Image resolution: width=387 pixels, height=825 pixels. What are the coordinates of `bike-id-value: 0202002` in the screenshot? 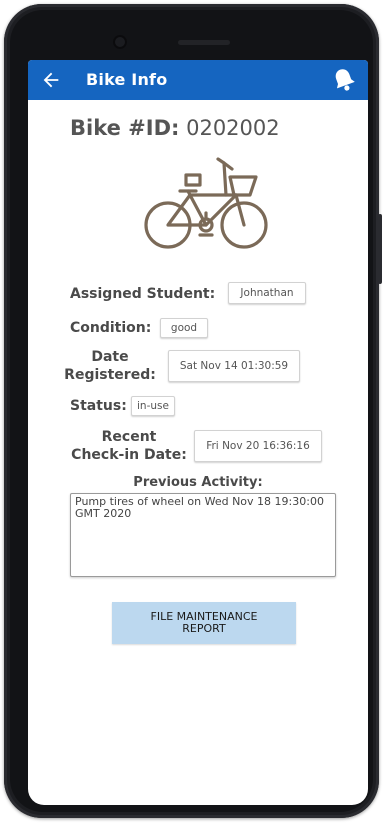 It's located at (233, 128).